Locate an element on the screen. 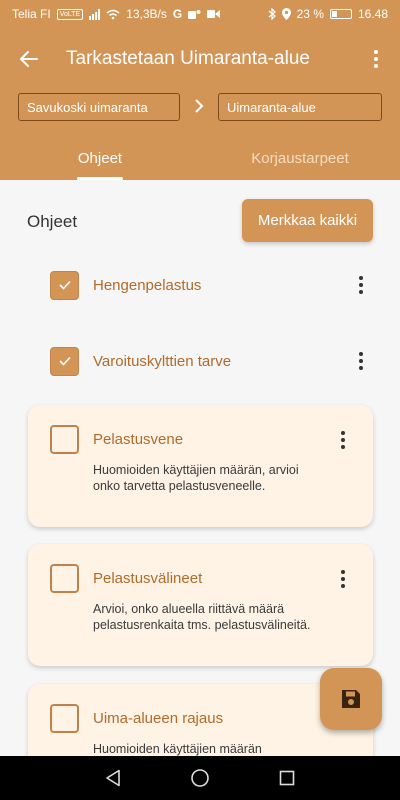 The height and width of the screenshot is (800, 400). volte-badge: VoLTE is located at coordinates (70, 14).